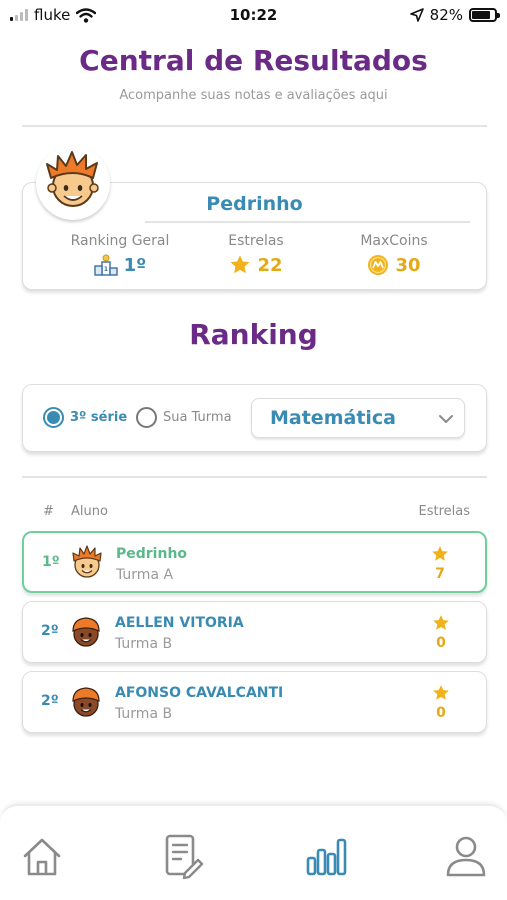 The image size is (507, 900). I want to click on bottom-nav, so click(253, 852).